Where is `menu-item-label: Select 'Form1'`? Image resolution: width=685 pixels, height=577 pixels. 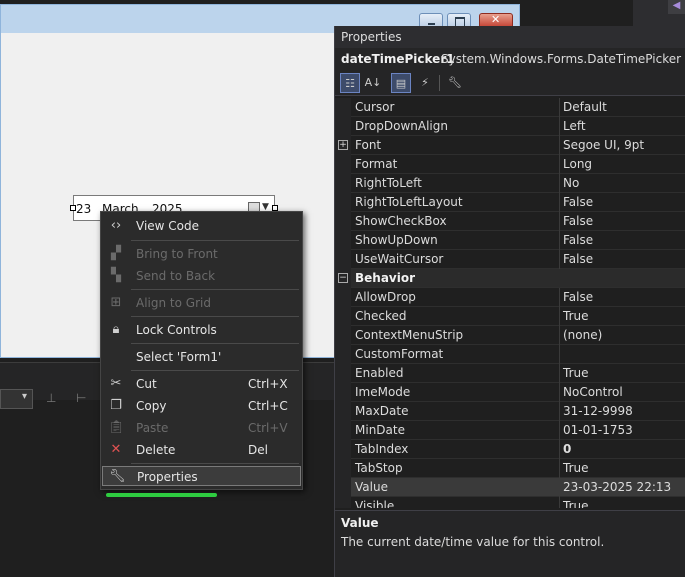
menu-item-label: Select 'Form1' is located at coordinates (179, 357).